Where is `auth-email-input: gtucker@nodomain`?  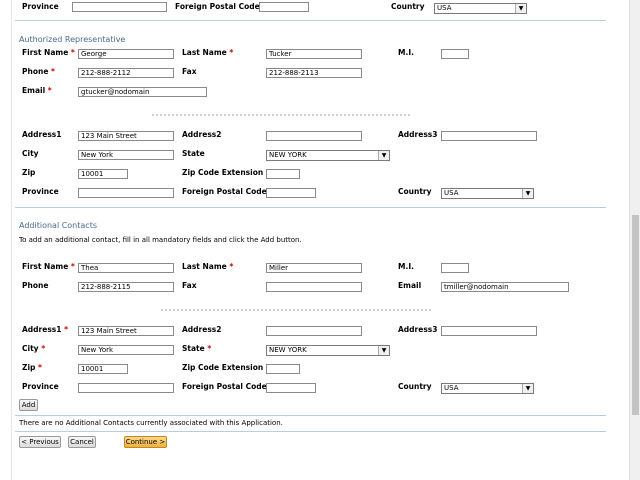
auth-email-input: gtucker@nodomain is located at coordinates (142, 92).